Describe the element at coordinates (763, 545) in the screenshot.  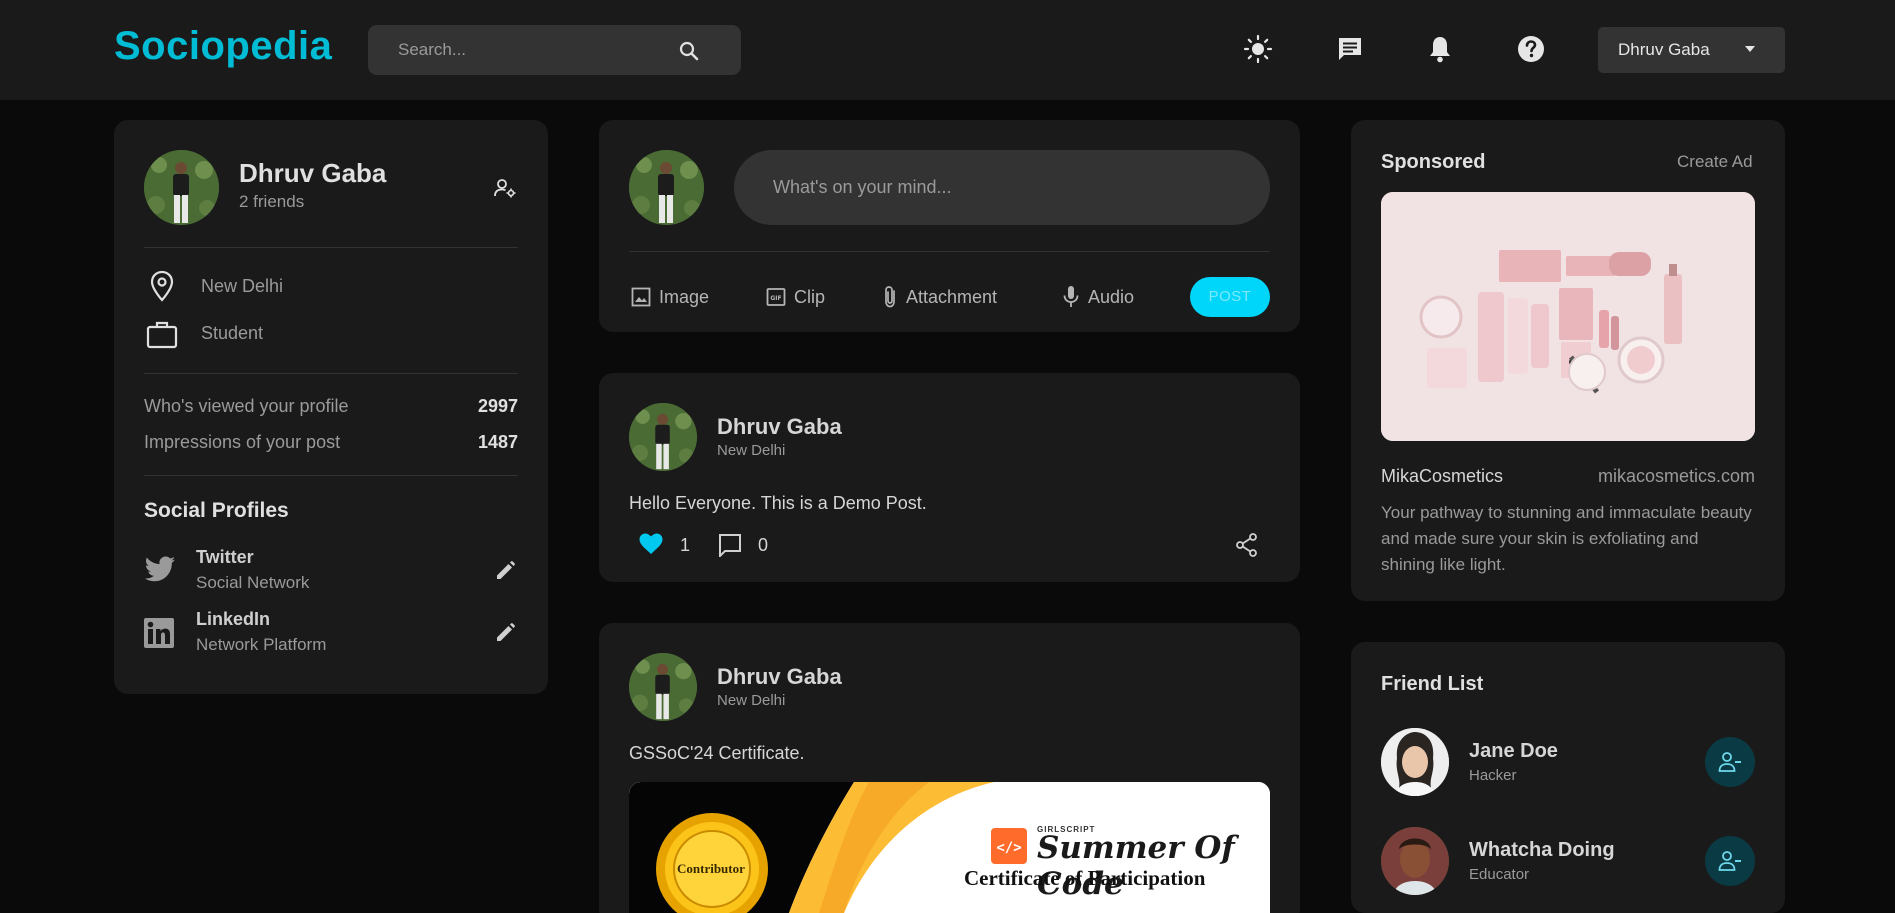
I see `comment-count: 0` at that location.